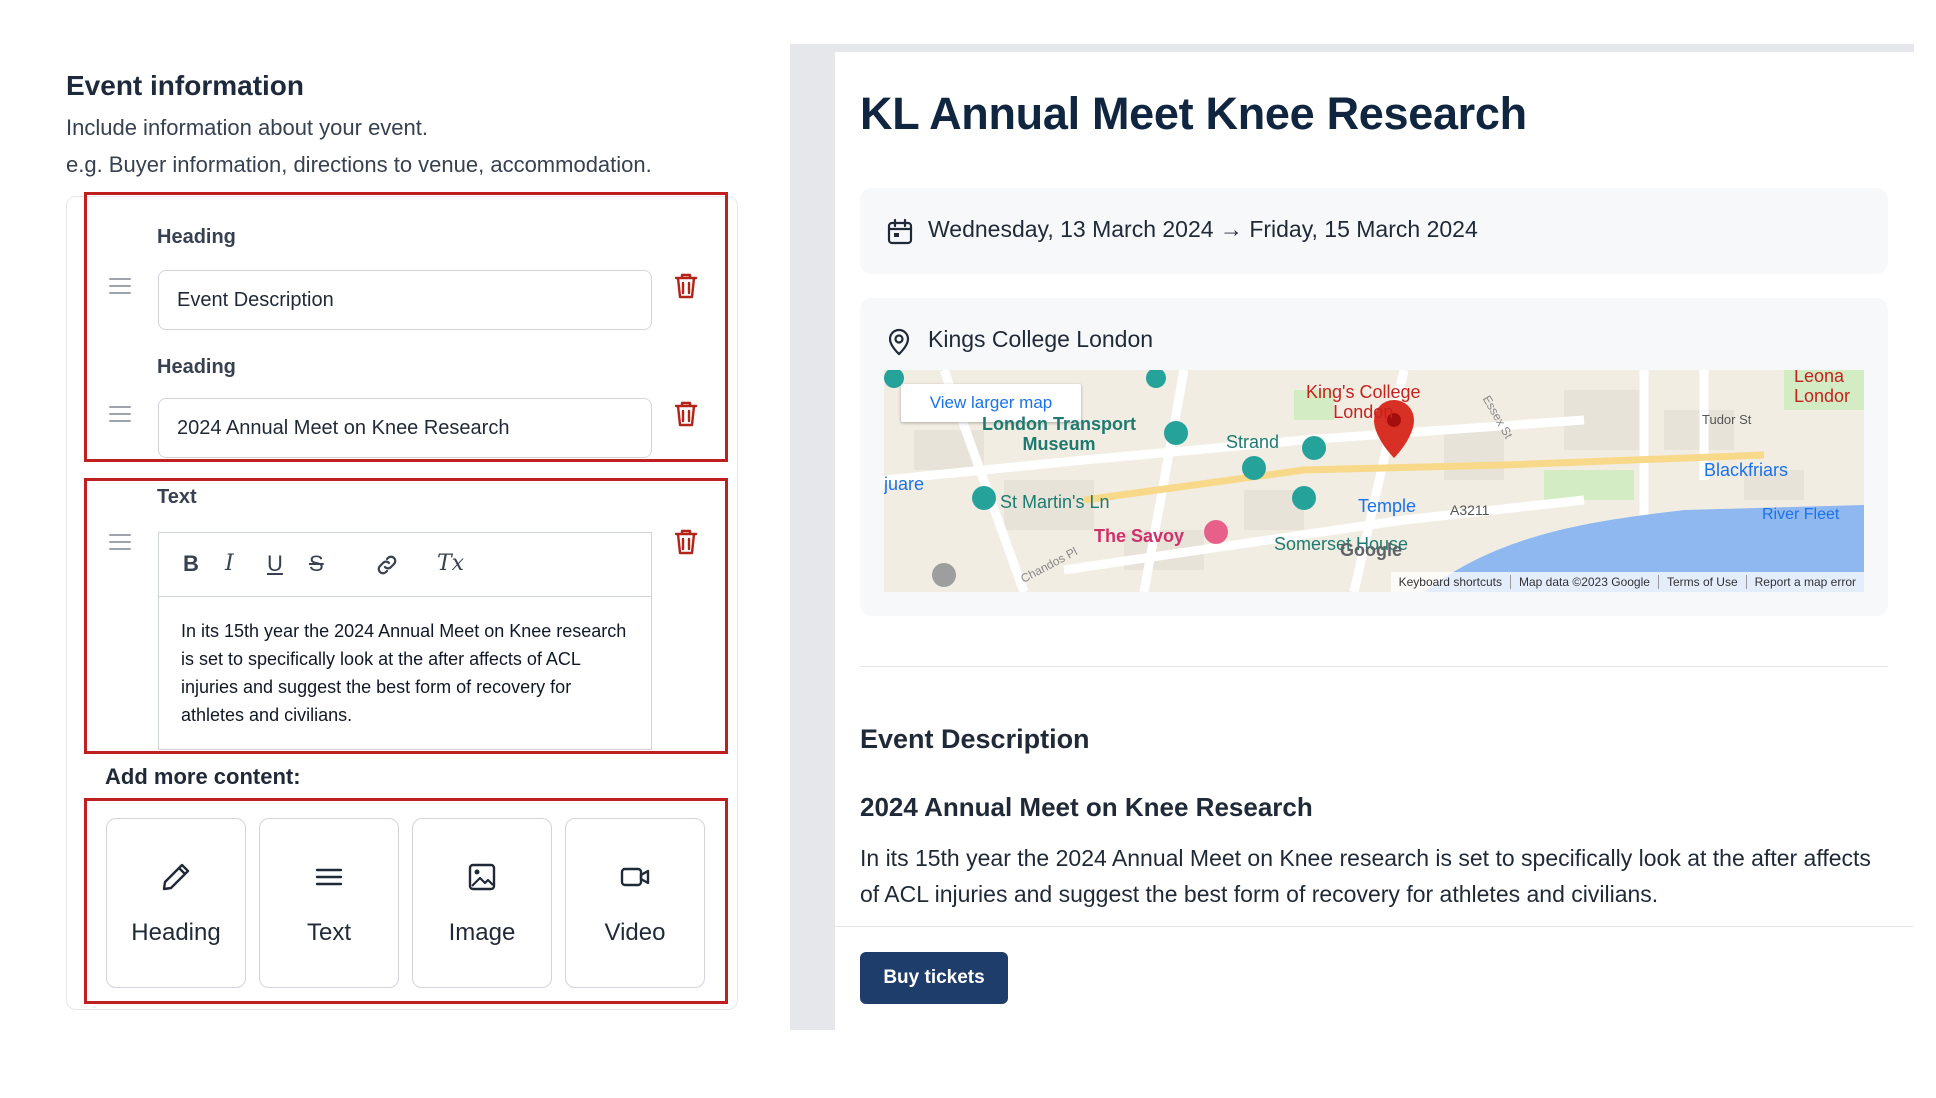 The width and height of the screenshot is (1936, 1098). I want to click on description-section-title: Event Description, so click(975, 739).